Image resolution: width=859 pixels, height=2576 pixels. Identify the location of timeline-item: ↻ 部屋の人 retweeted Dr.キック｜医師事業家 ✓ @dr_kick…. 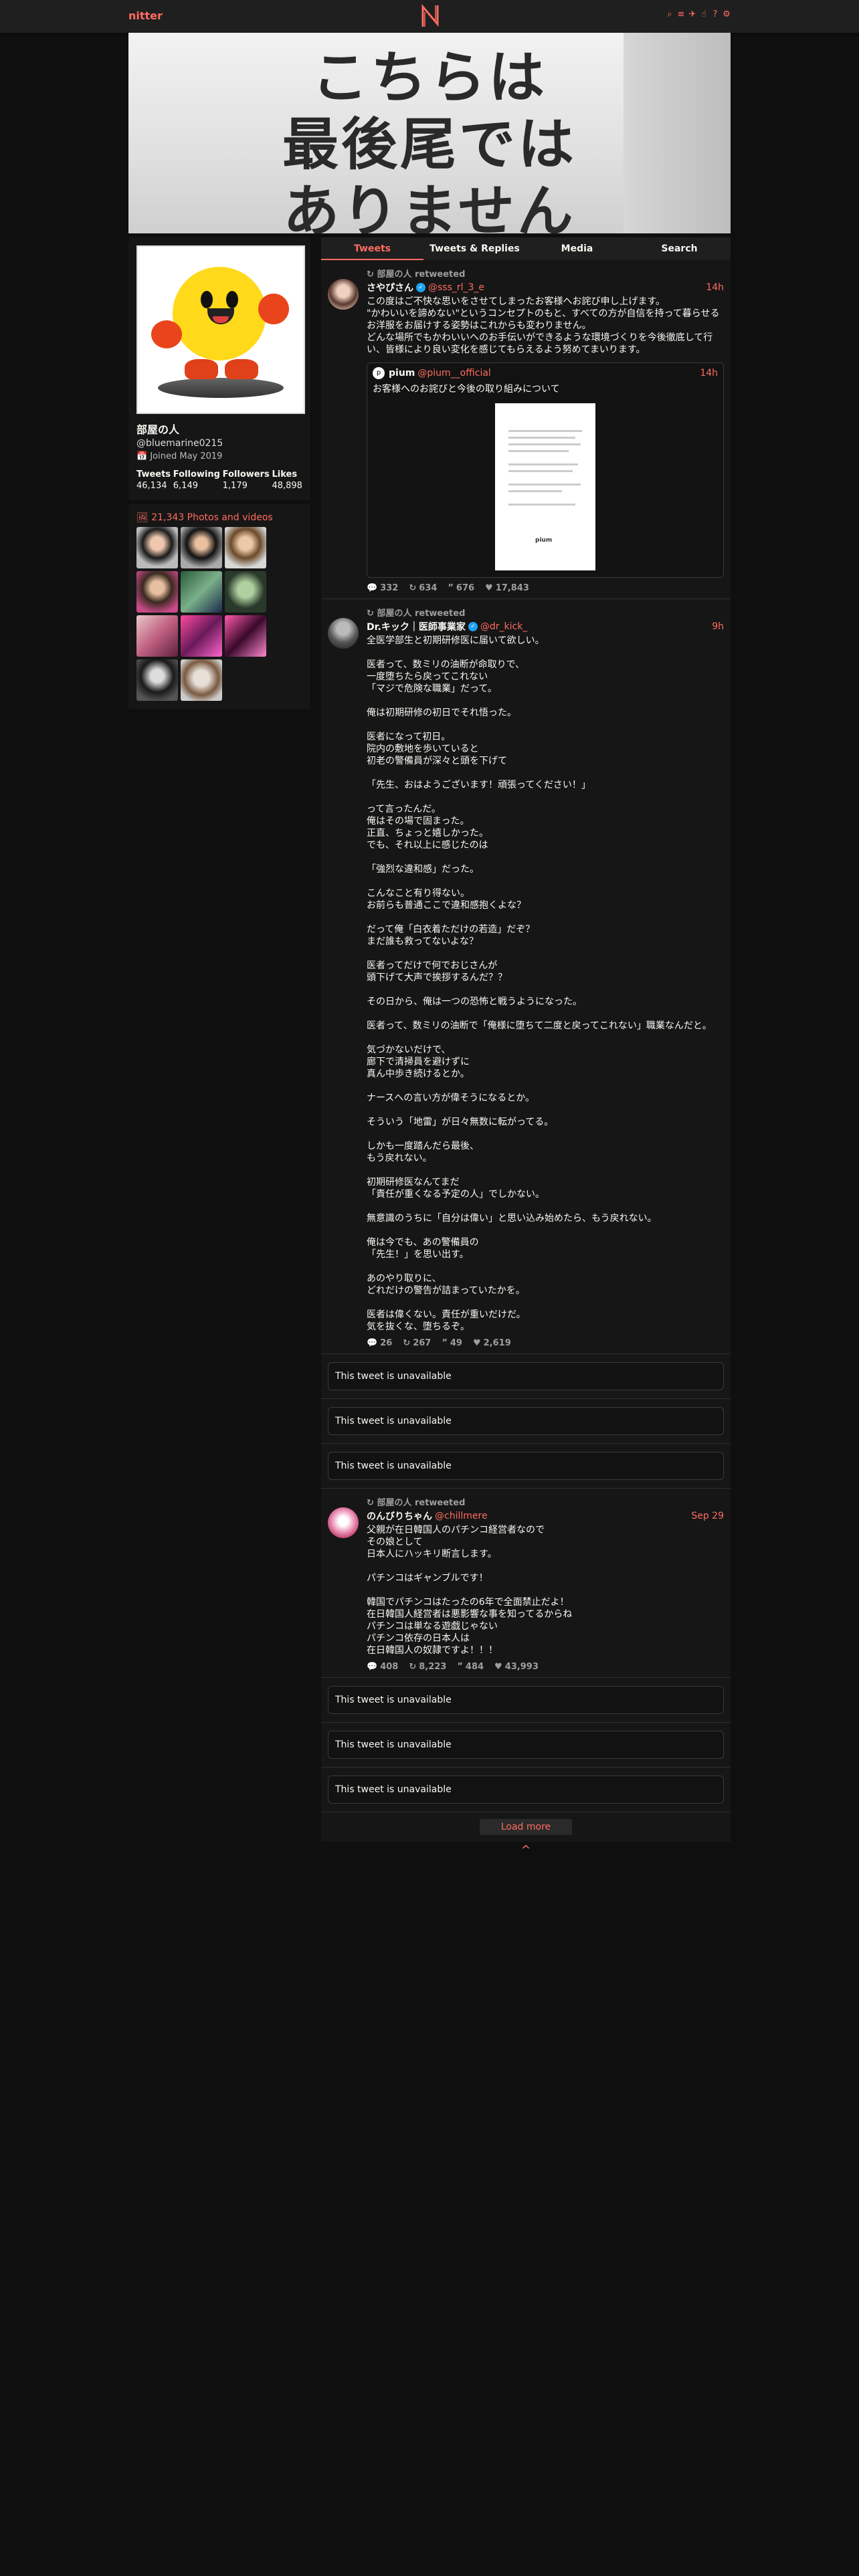
(526, 976).